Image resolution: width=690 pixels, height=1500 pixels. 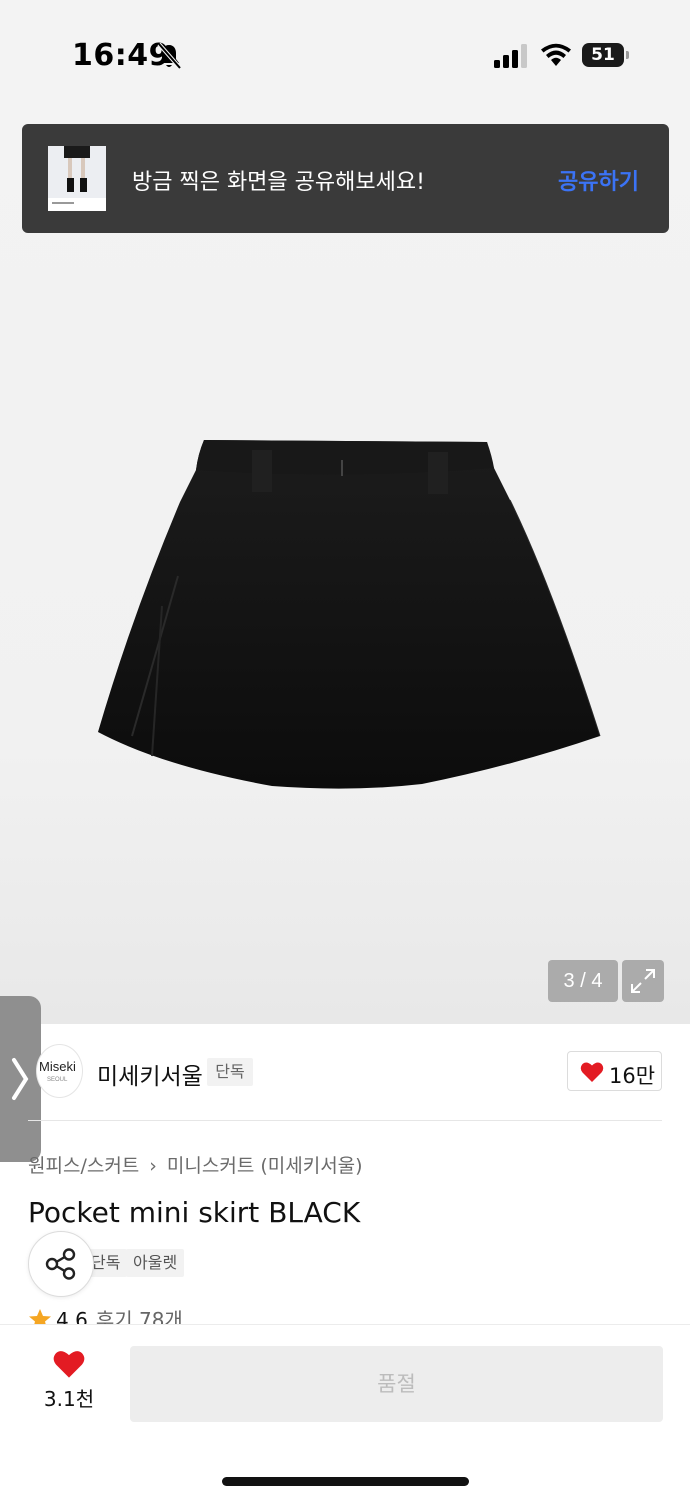 I want to click on side-drawer-tab, so click(x=20, y=1079).